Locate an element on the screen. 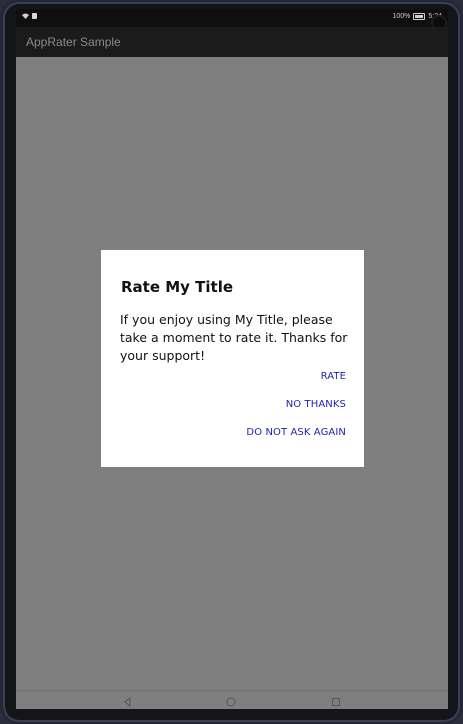  navigation-bar is located at coordinates (232, 699).